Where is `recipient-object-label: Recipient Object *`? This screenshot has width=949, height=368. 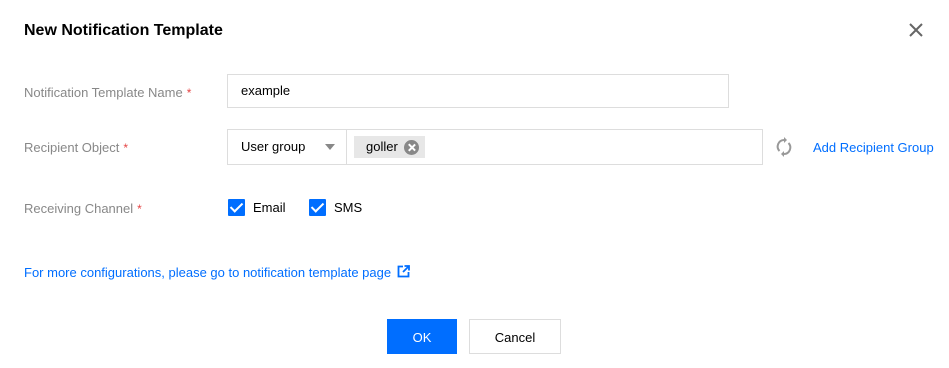
recipient-object-label: Recipient Object * is located at coordinates (76, 148).